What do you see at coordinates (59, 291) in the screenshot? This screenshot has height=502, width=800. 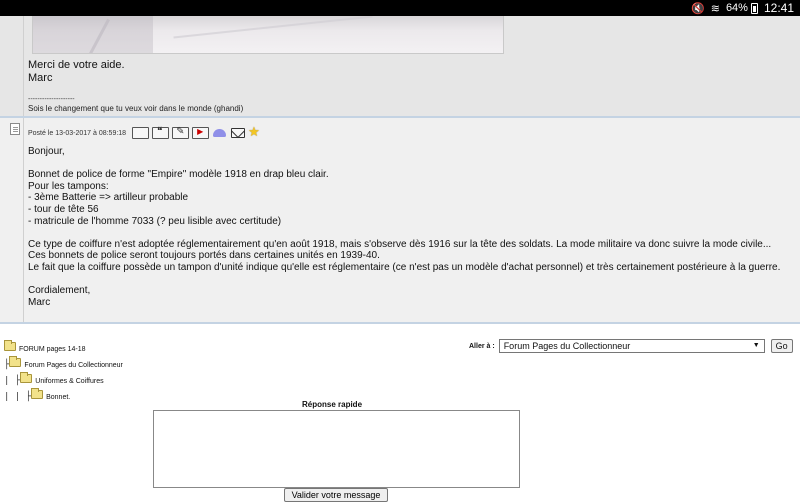 I see `post-line: Cordialement,` at bounding box center [59, 291].